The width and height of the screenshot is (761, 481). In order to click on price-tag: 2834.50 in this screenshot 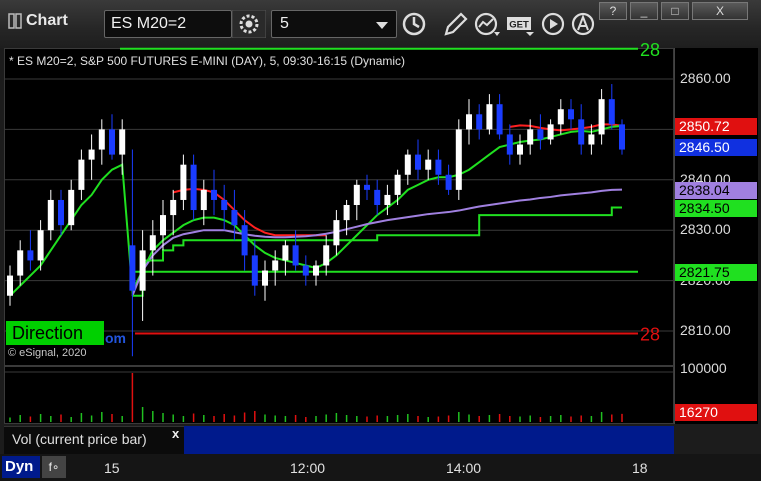, I will do `click(716, 208)`.